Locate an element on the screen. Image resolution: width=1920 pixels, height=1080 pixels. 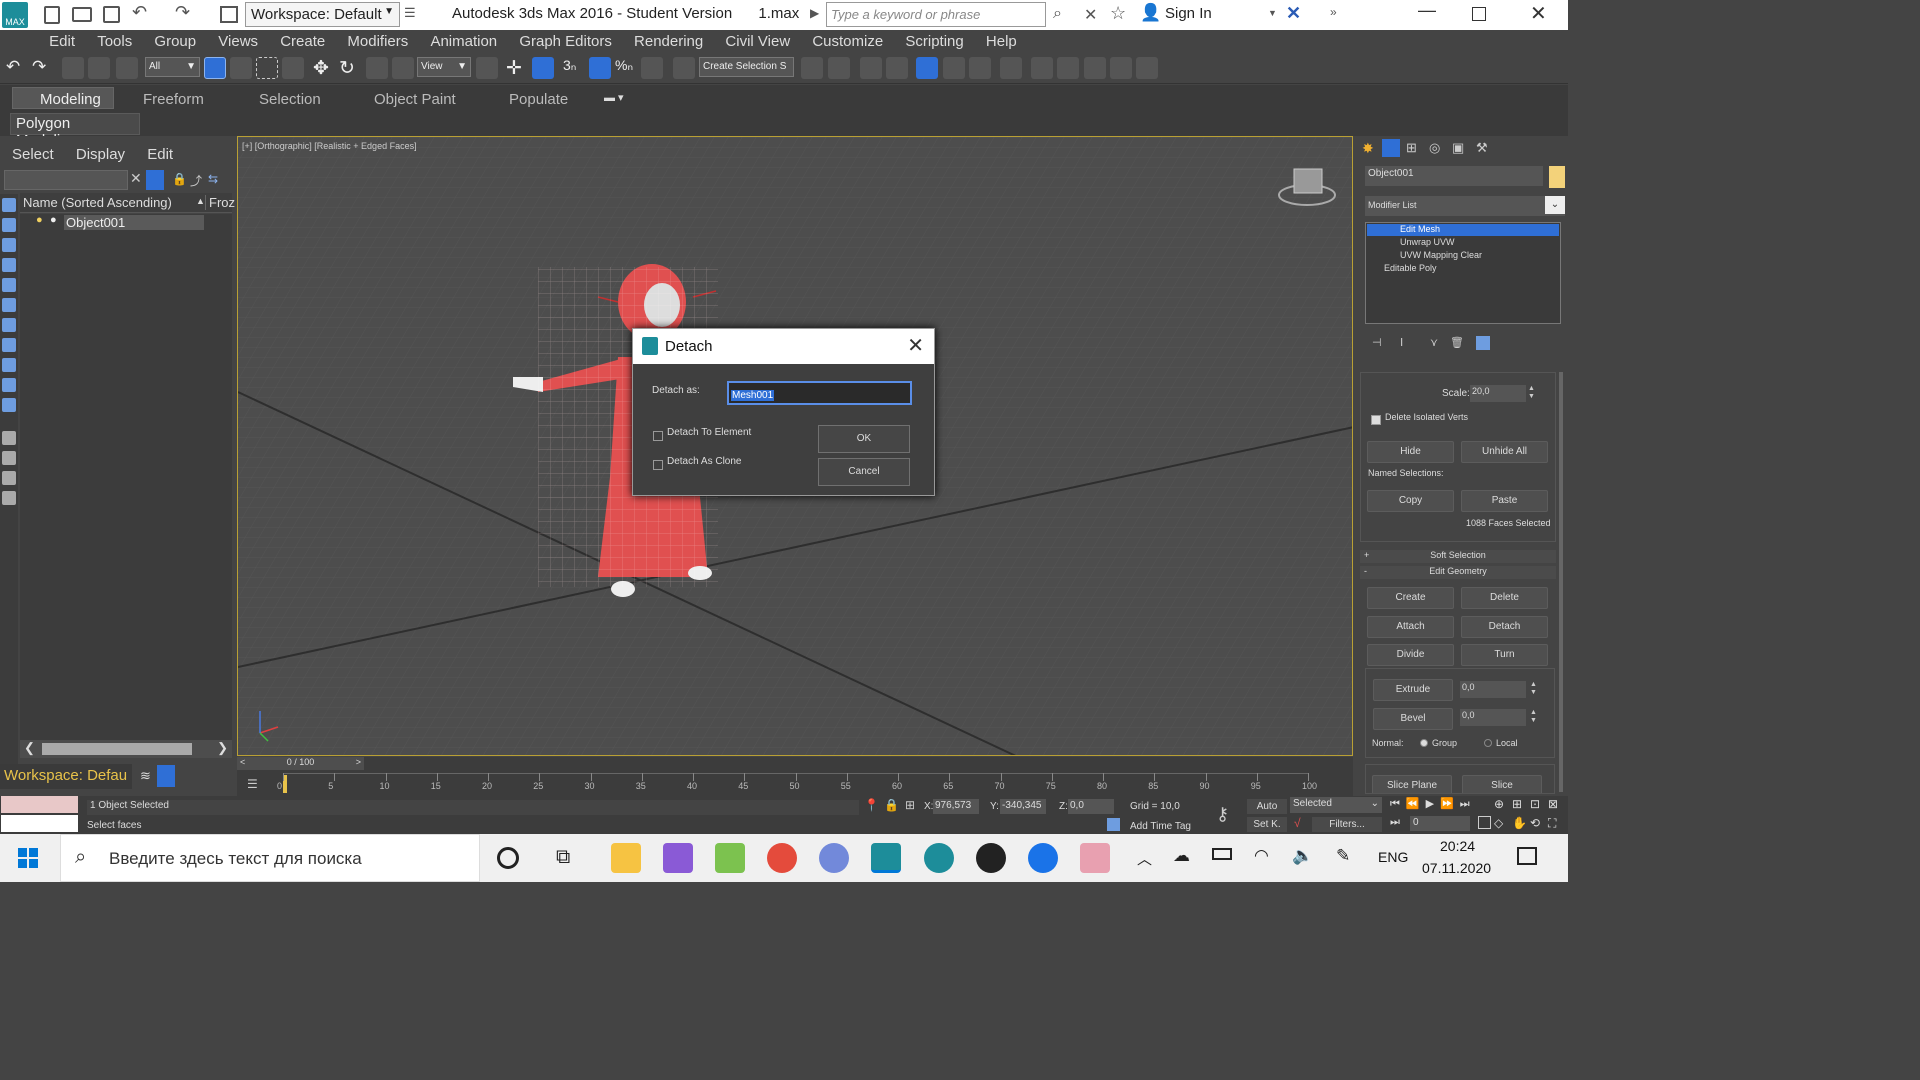
remove-modifier-icon: 🗑 is located at coordinates (1457, 342).